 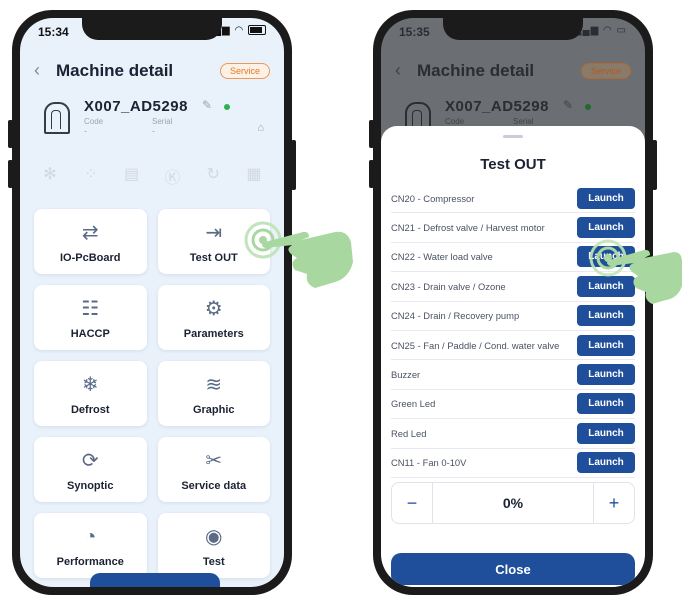 What do you see at coordinates (214, 485) in the screenshot?
I see `tile-label: Service data` at bounding box center [214, 485].